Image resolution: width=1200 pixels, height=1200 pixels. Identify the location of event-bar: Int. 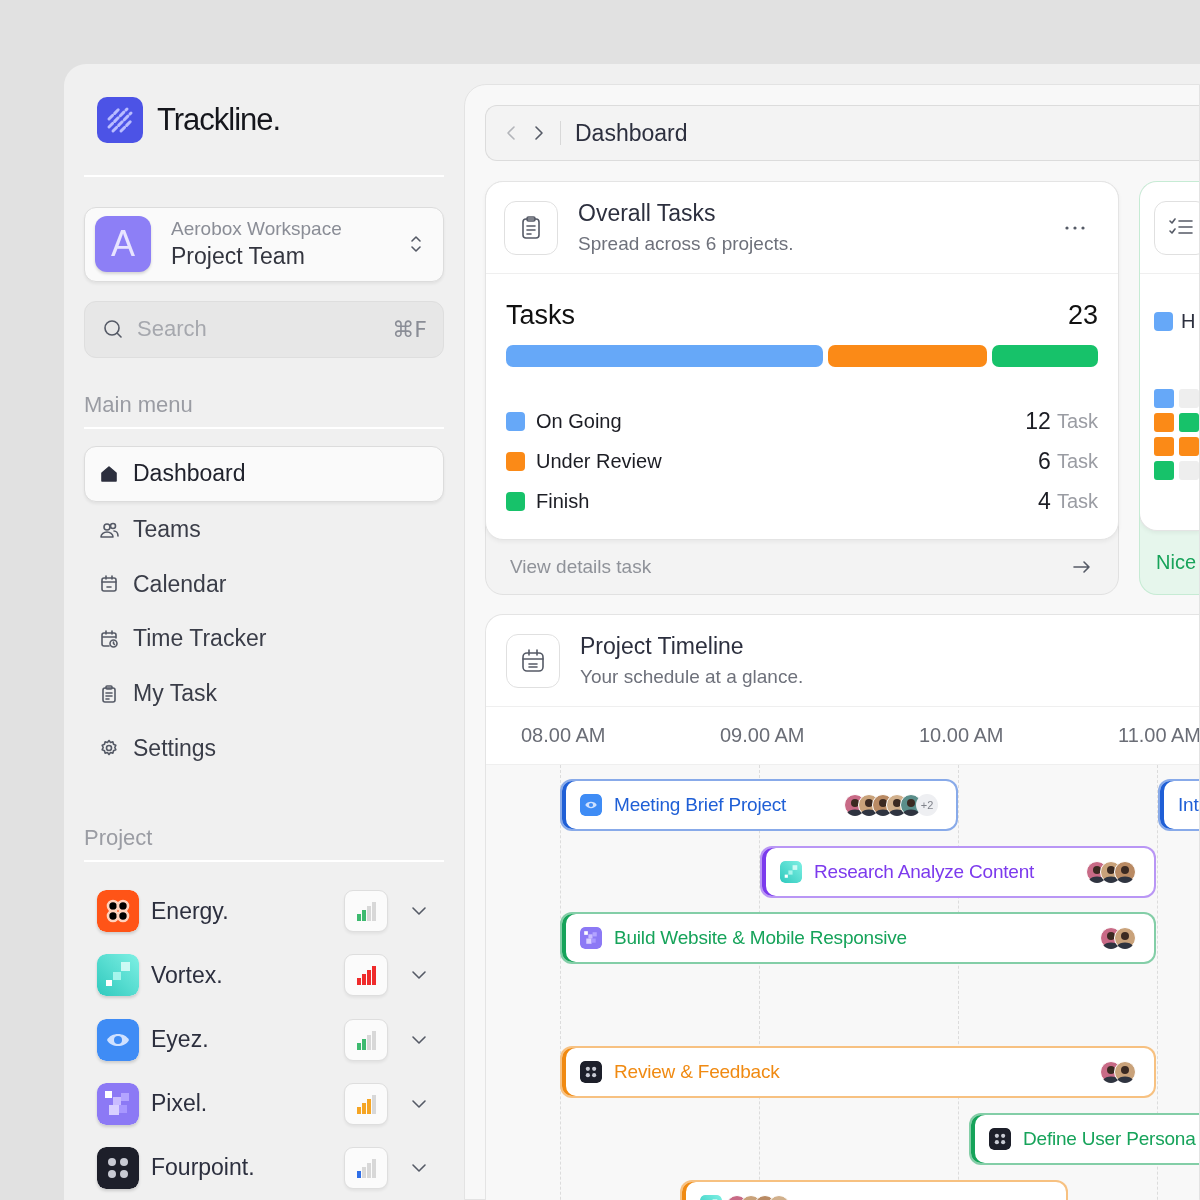
(1178, 805).